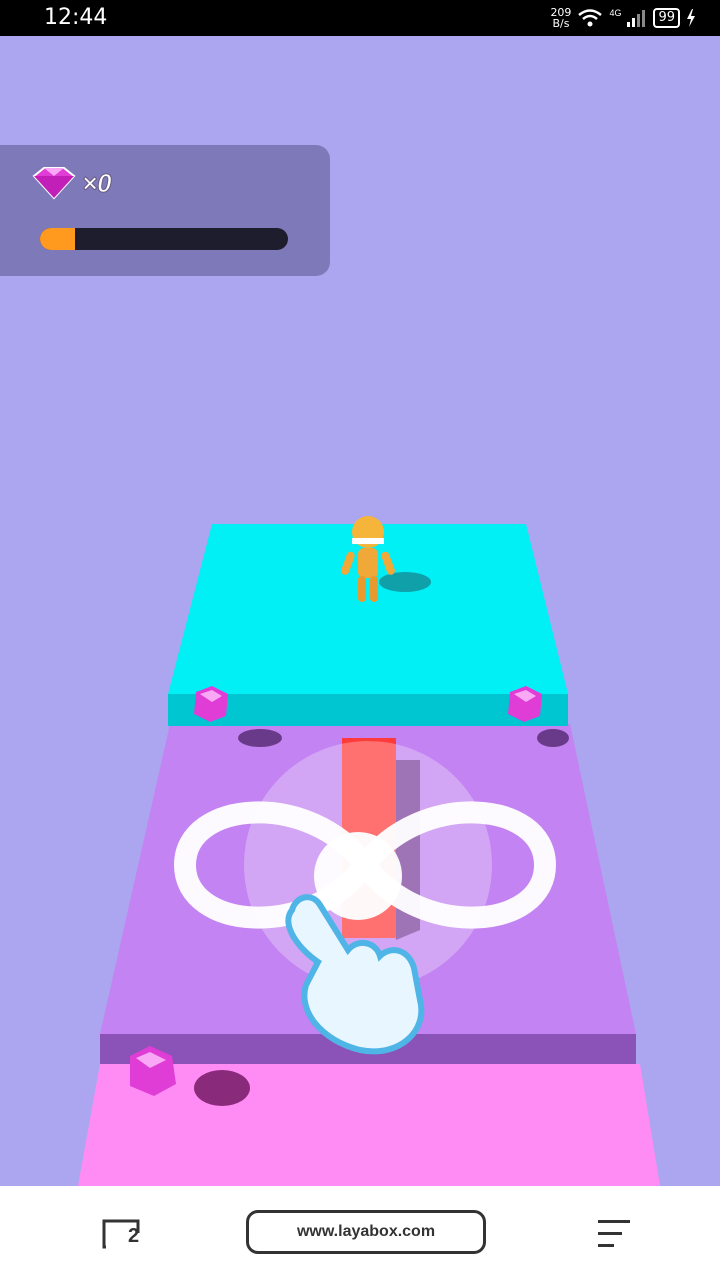 Image resolution: width=720 pixels, height=1280 pixels. I want to click on browser-bottom-bar: www.layabox.com, so click(360, 1233).